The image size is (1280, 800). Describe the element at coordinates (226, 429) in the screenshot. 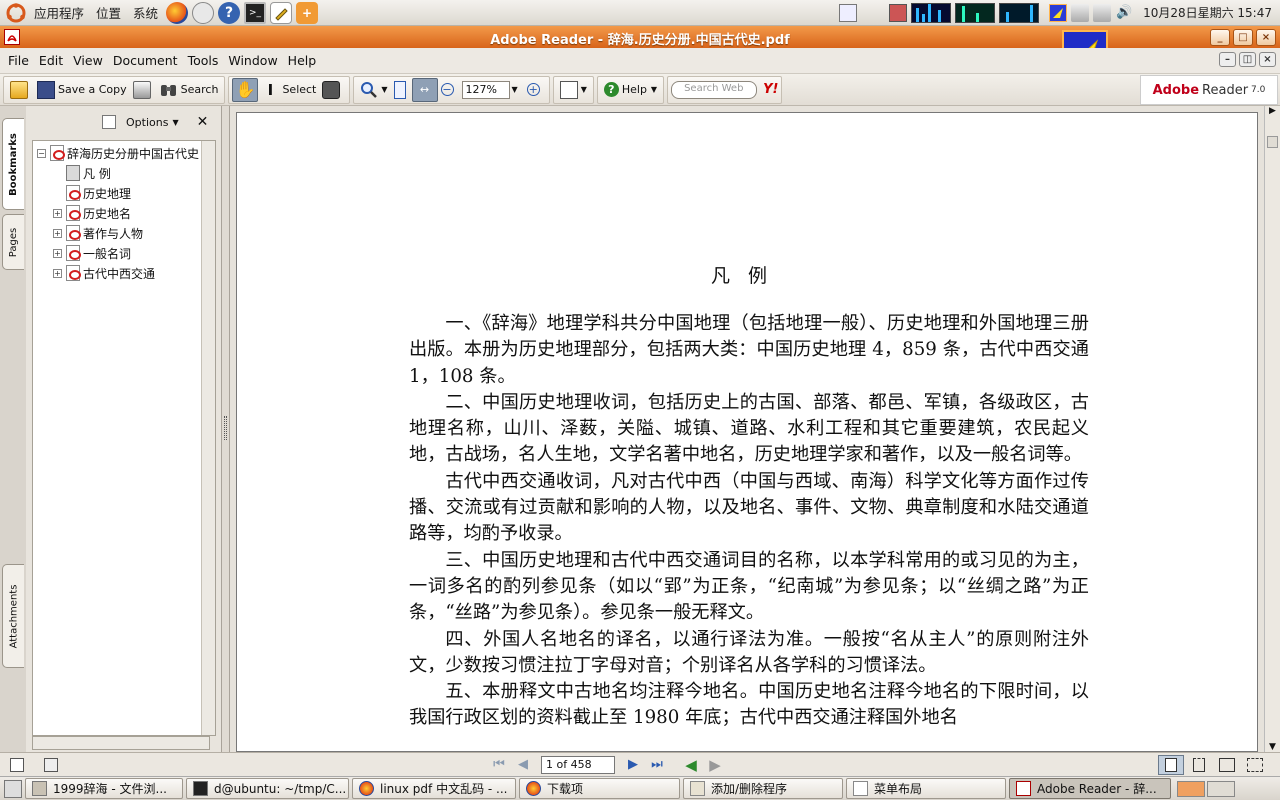

I see `panel-splitter` at that location.